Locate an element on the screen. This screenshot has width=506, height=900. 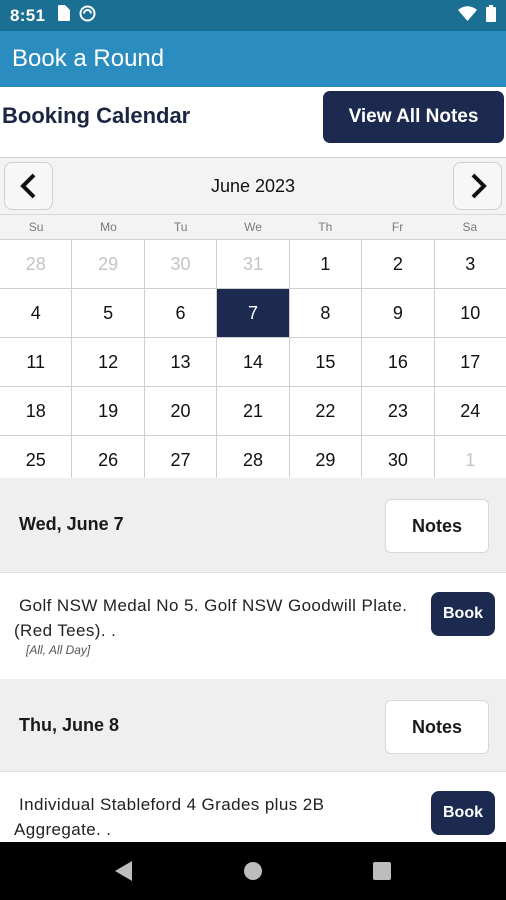
recents-square-icon is located at coordinates (381, 871).